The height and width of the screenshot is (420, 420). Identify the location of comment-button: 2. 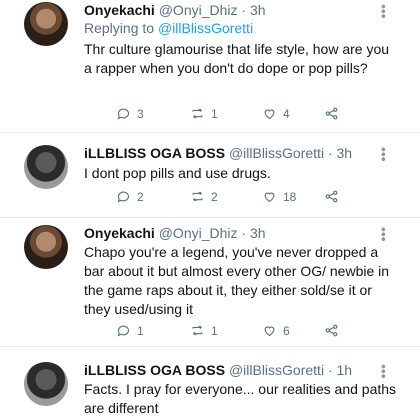
(130, 196).